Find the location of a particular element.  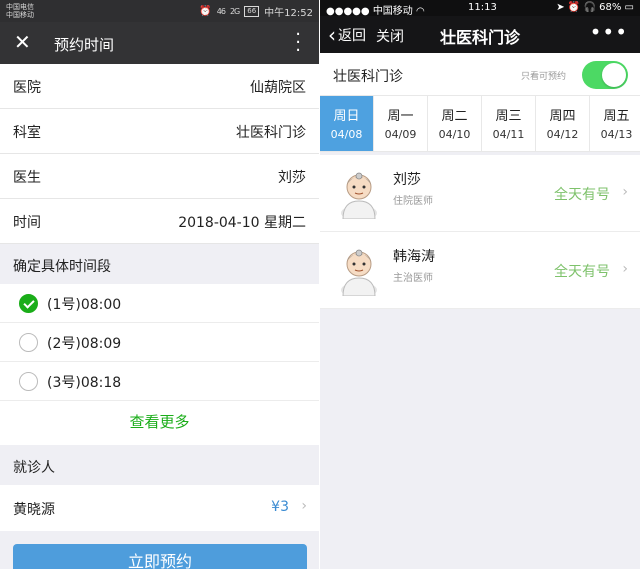

doctor-row: 韩海涛 主治医师 全天有号 › is located at coordinates (480, 270).